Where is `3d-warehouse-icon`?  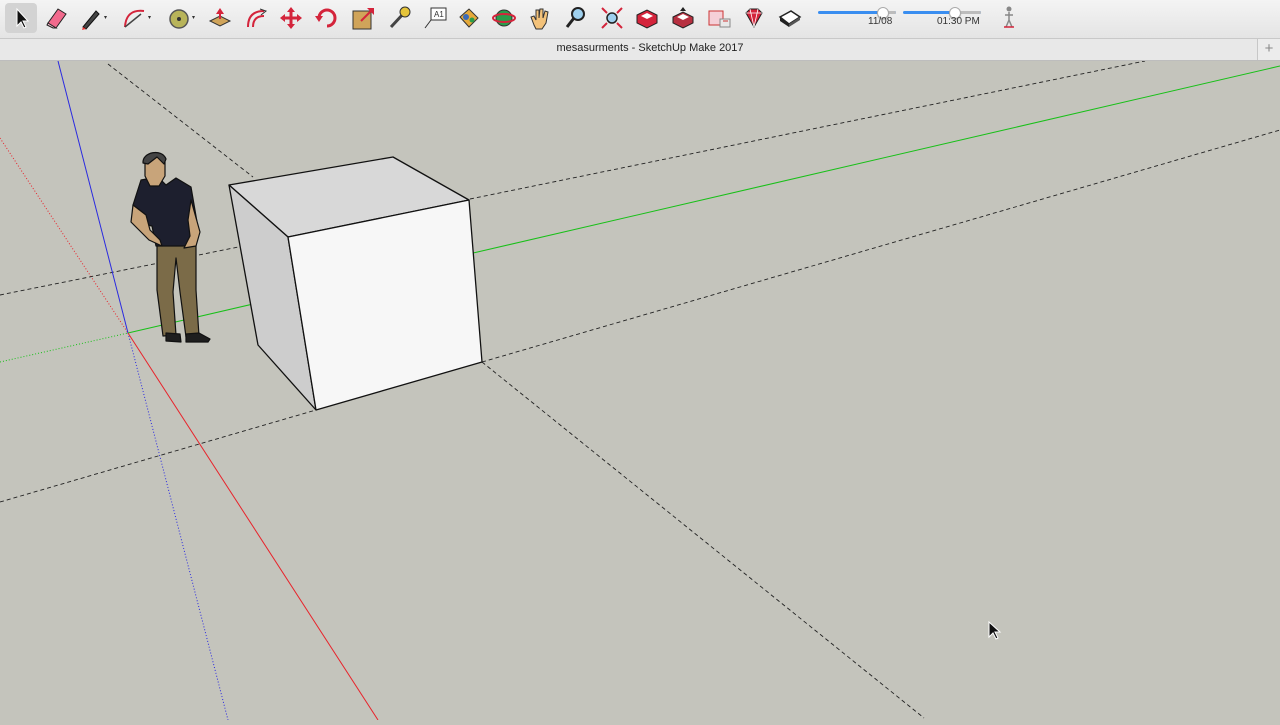 3d-warehouse-icon is located at coordinates (647, 19).